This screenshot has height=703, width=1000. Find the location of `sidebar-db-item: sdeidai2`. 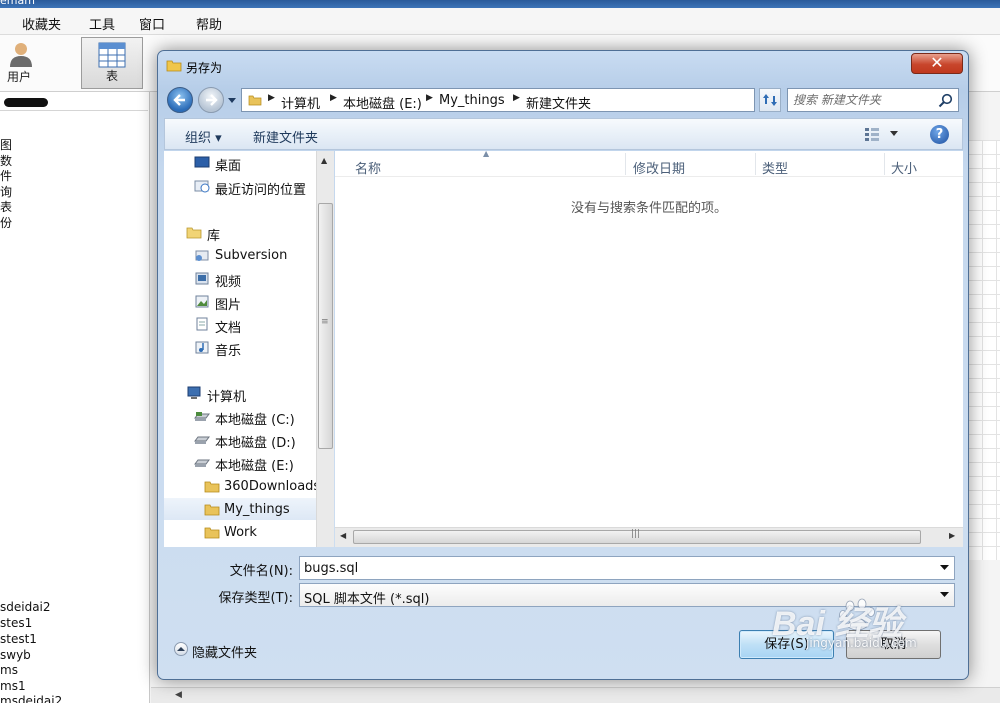

sidebar-db-item: sdeidai2 is located at coordinates (25, 607).